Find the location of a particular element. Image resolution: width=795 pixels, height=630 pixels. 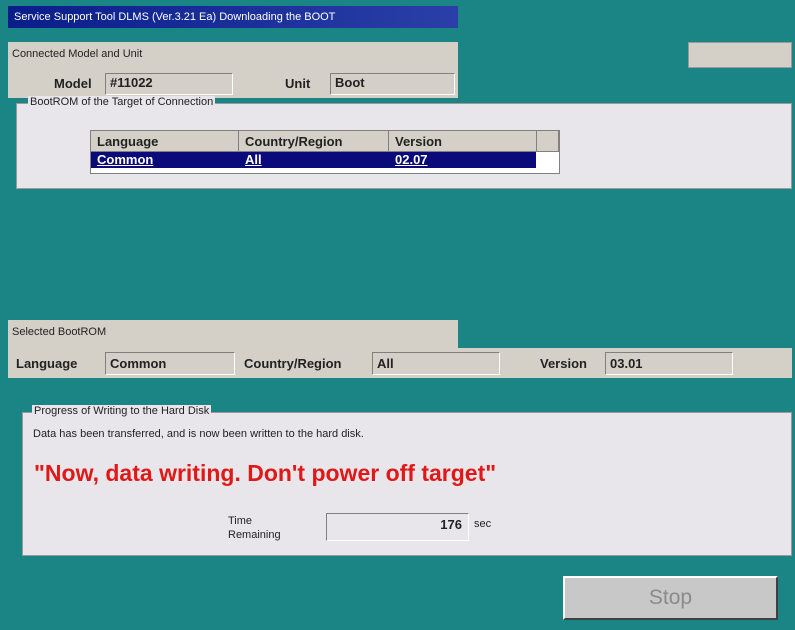

selected-language-label: Language is located at coordinates (47, 363).